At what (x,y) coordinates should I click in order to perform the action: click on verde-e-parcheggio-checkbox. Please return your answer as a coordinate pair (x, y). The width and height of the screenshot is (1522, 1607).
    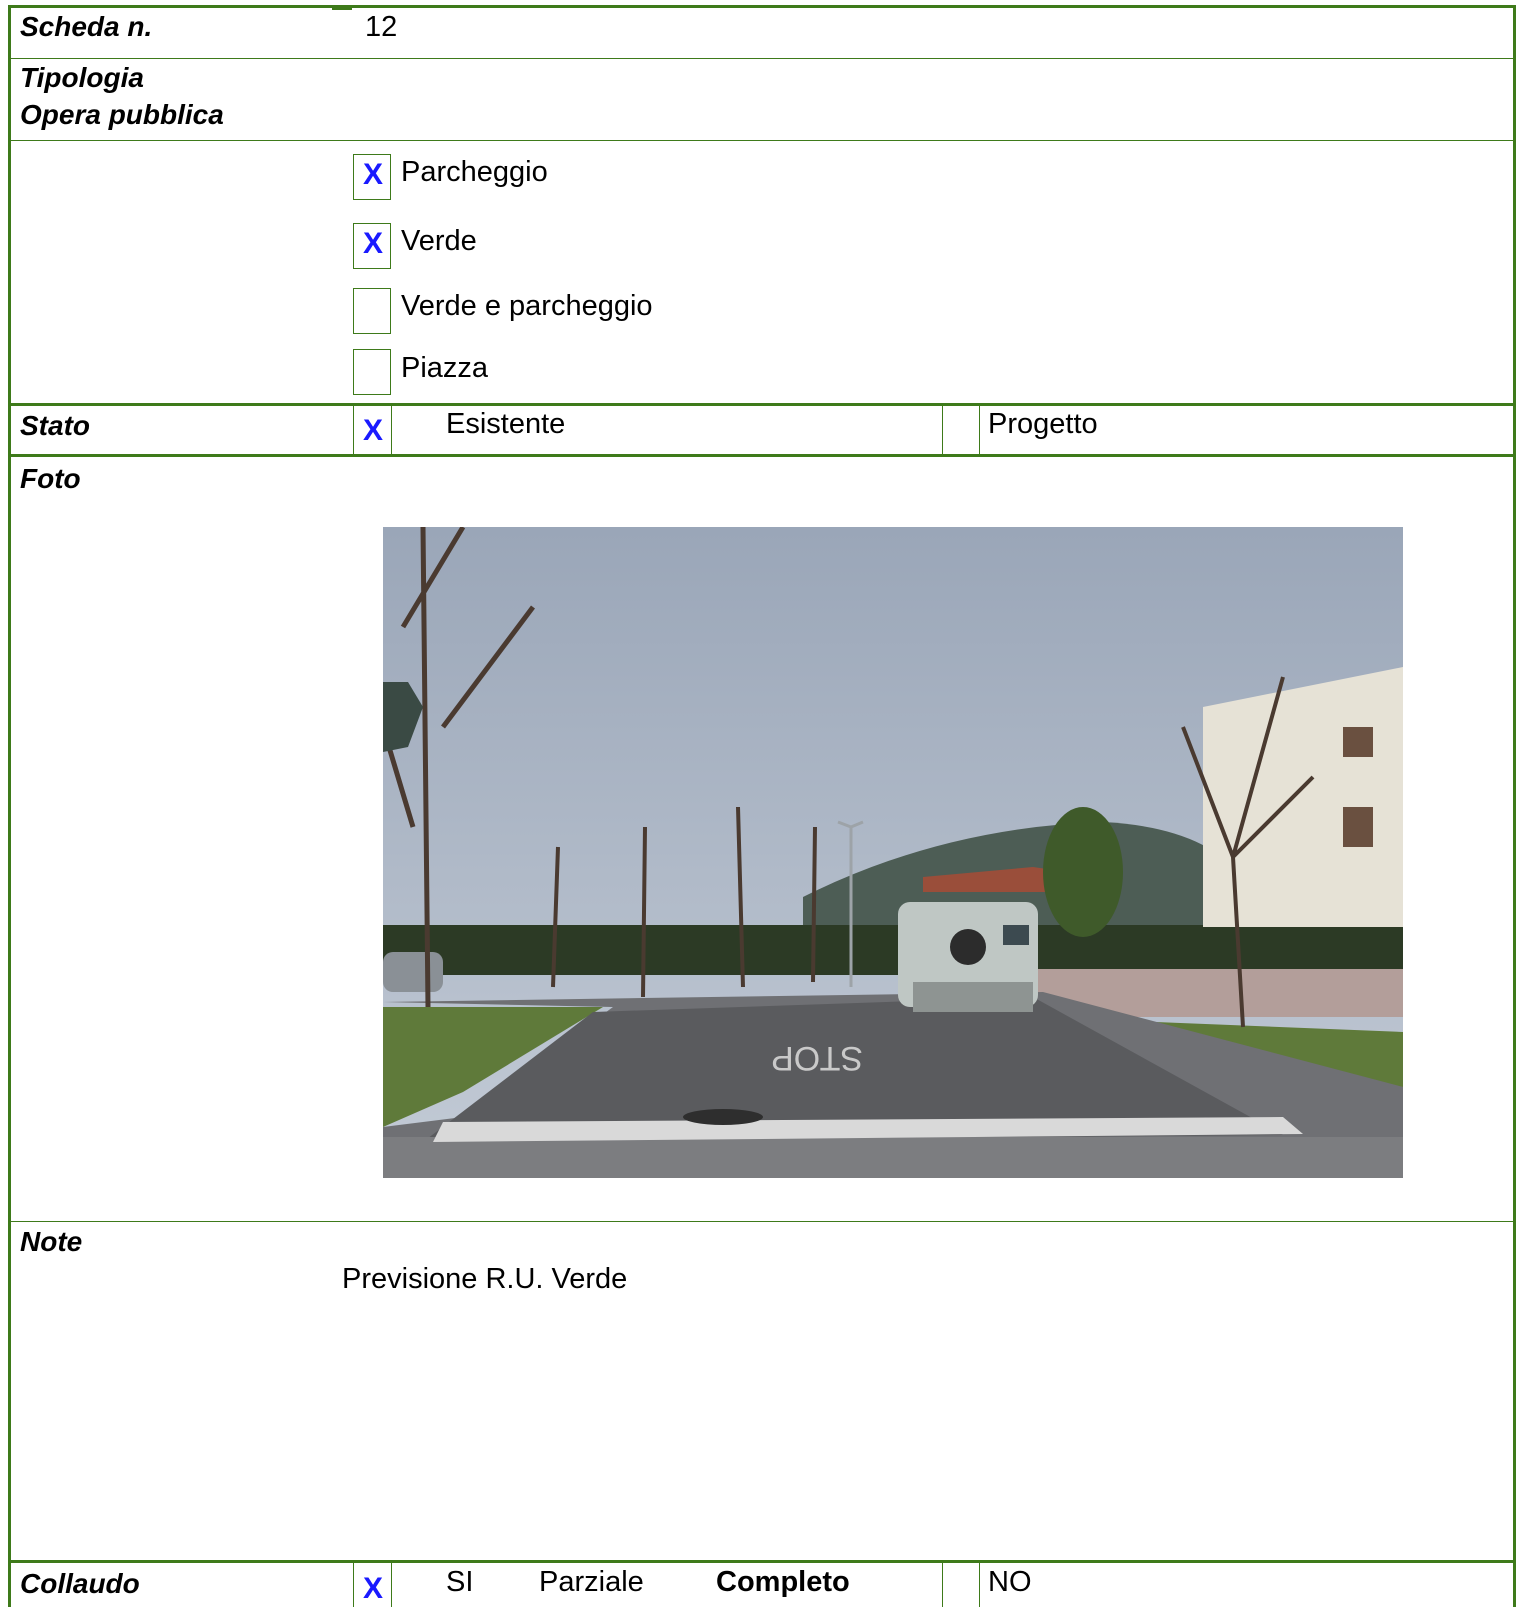
    Looking at the image, I should click on (372, 311).